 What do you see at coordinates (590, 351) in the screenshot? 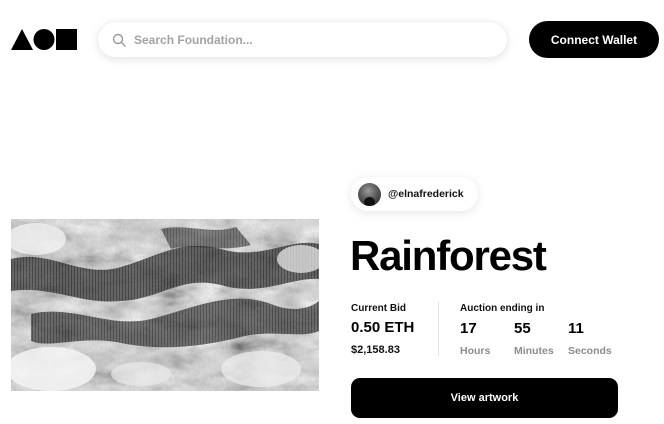
I see `countdown-seconds-label: Seconds` at bounding box center [590, 351].